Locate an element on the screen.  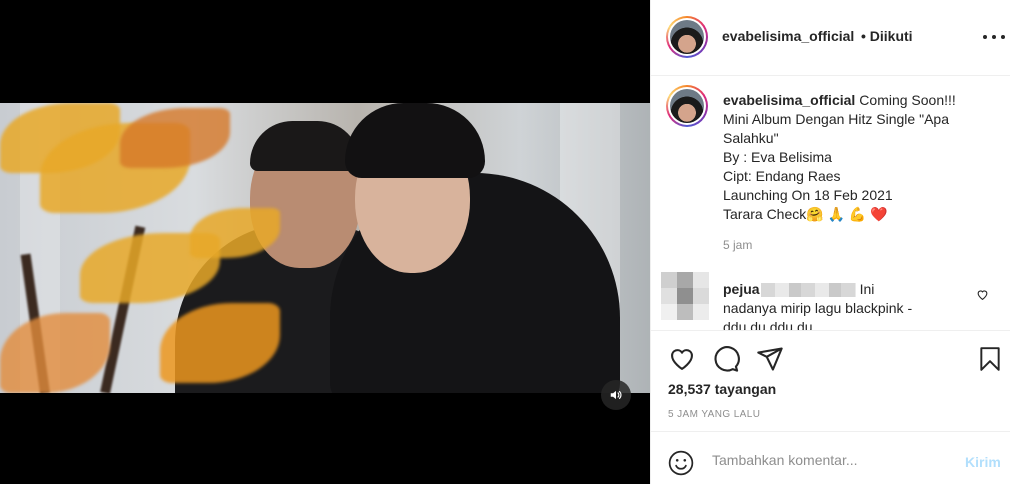
comment-like-button is located at coordinates (982, 296).